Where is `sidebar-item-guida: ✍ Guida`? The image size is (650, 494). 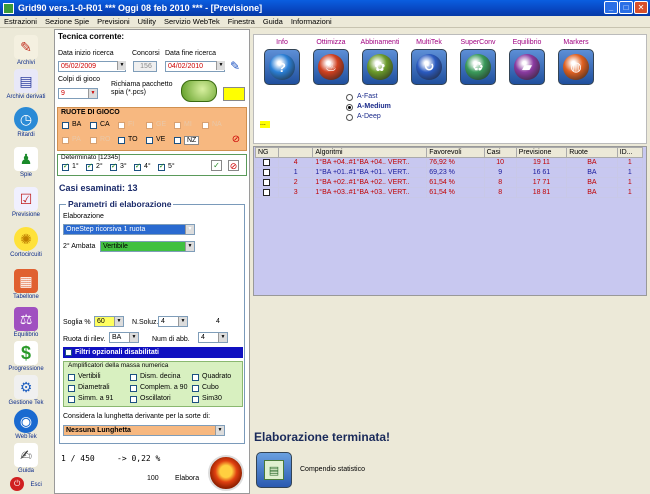
sidebar-item-guida: ✍ Guida is located at coordinates (26, 458).